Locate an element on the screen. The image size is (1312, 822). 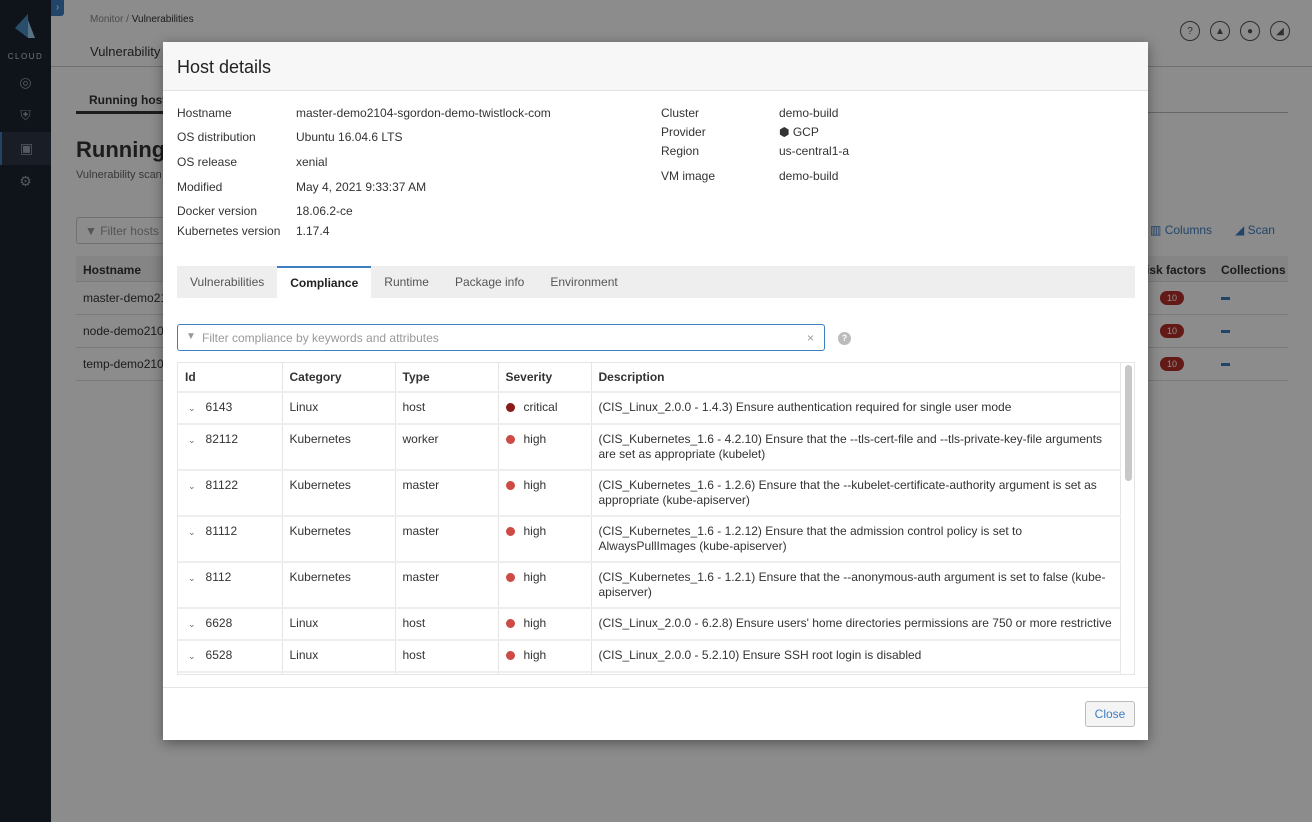
modal-header: Host details is located at coordinates (655, 66).